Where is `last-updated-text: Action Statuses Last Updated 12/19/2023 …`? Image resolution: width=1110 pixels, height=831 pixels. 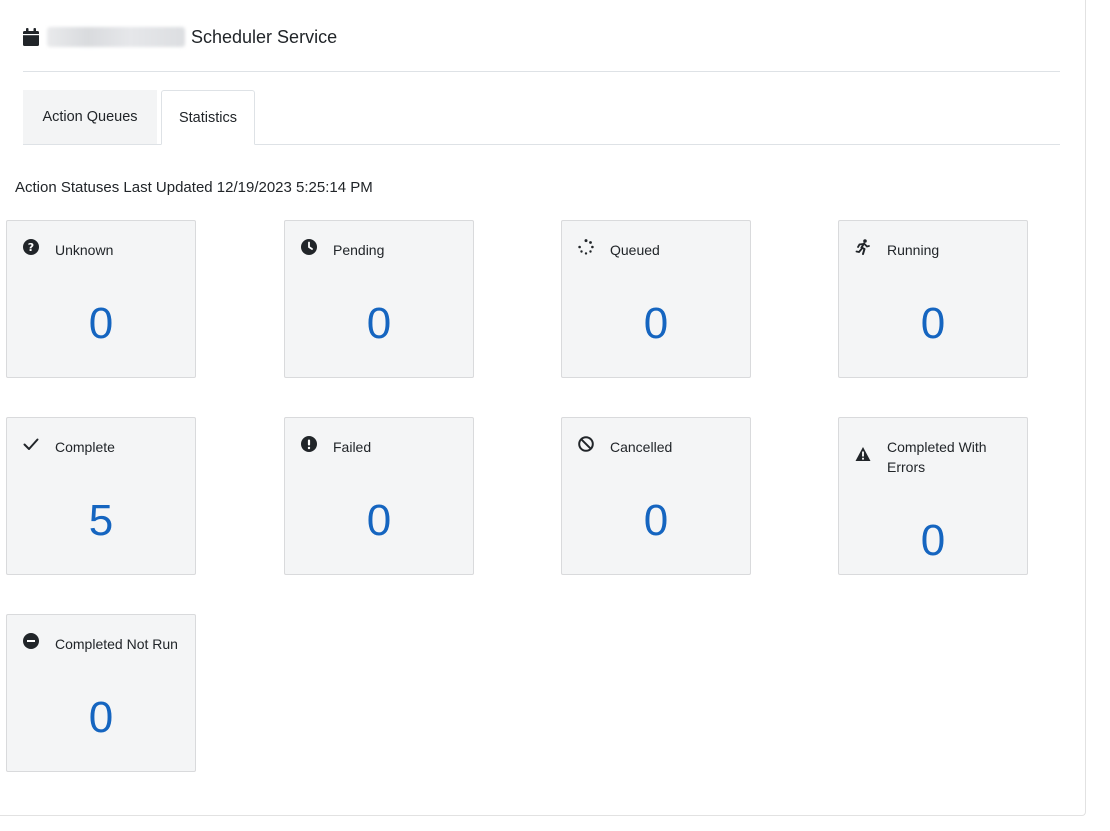 last-updated-text: Action Statuses Last Updated 12/19/2023 … is located at coordinates (194, 187).